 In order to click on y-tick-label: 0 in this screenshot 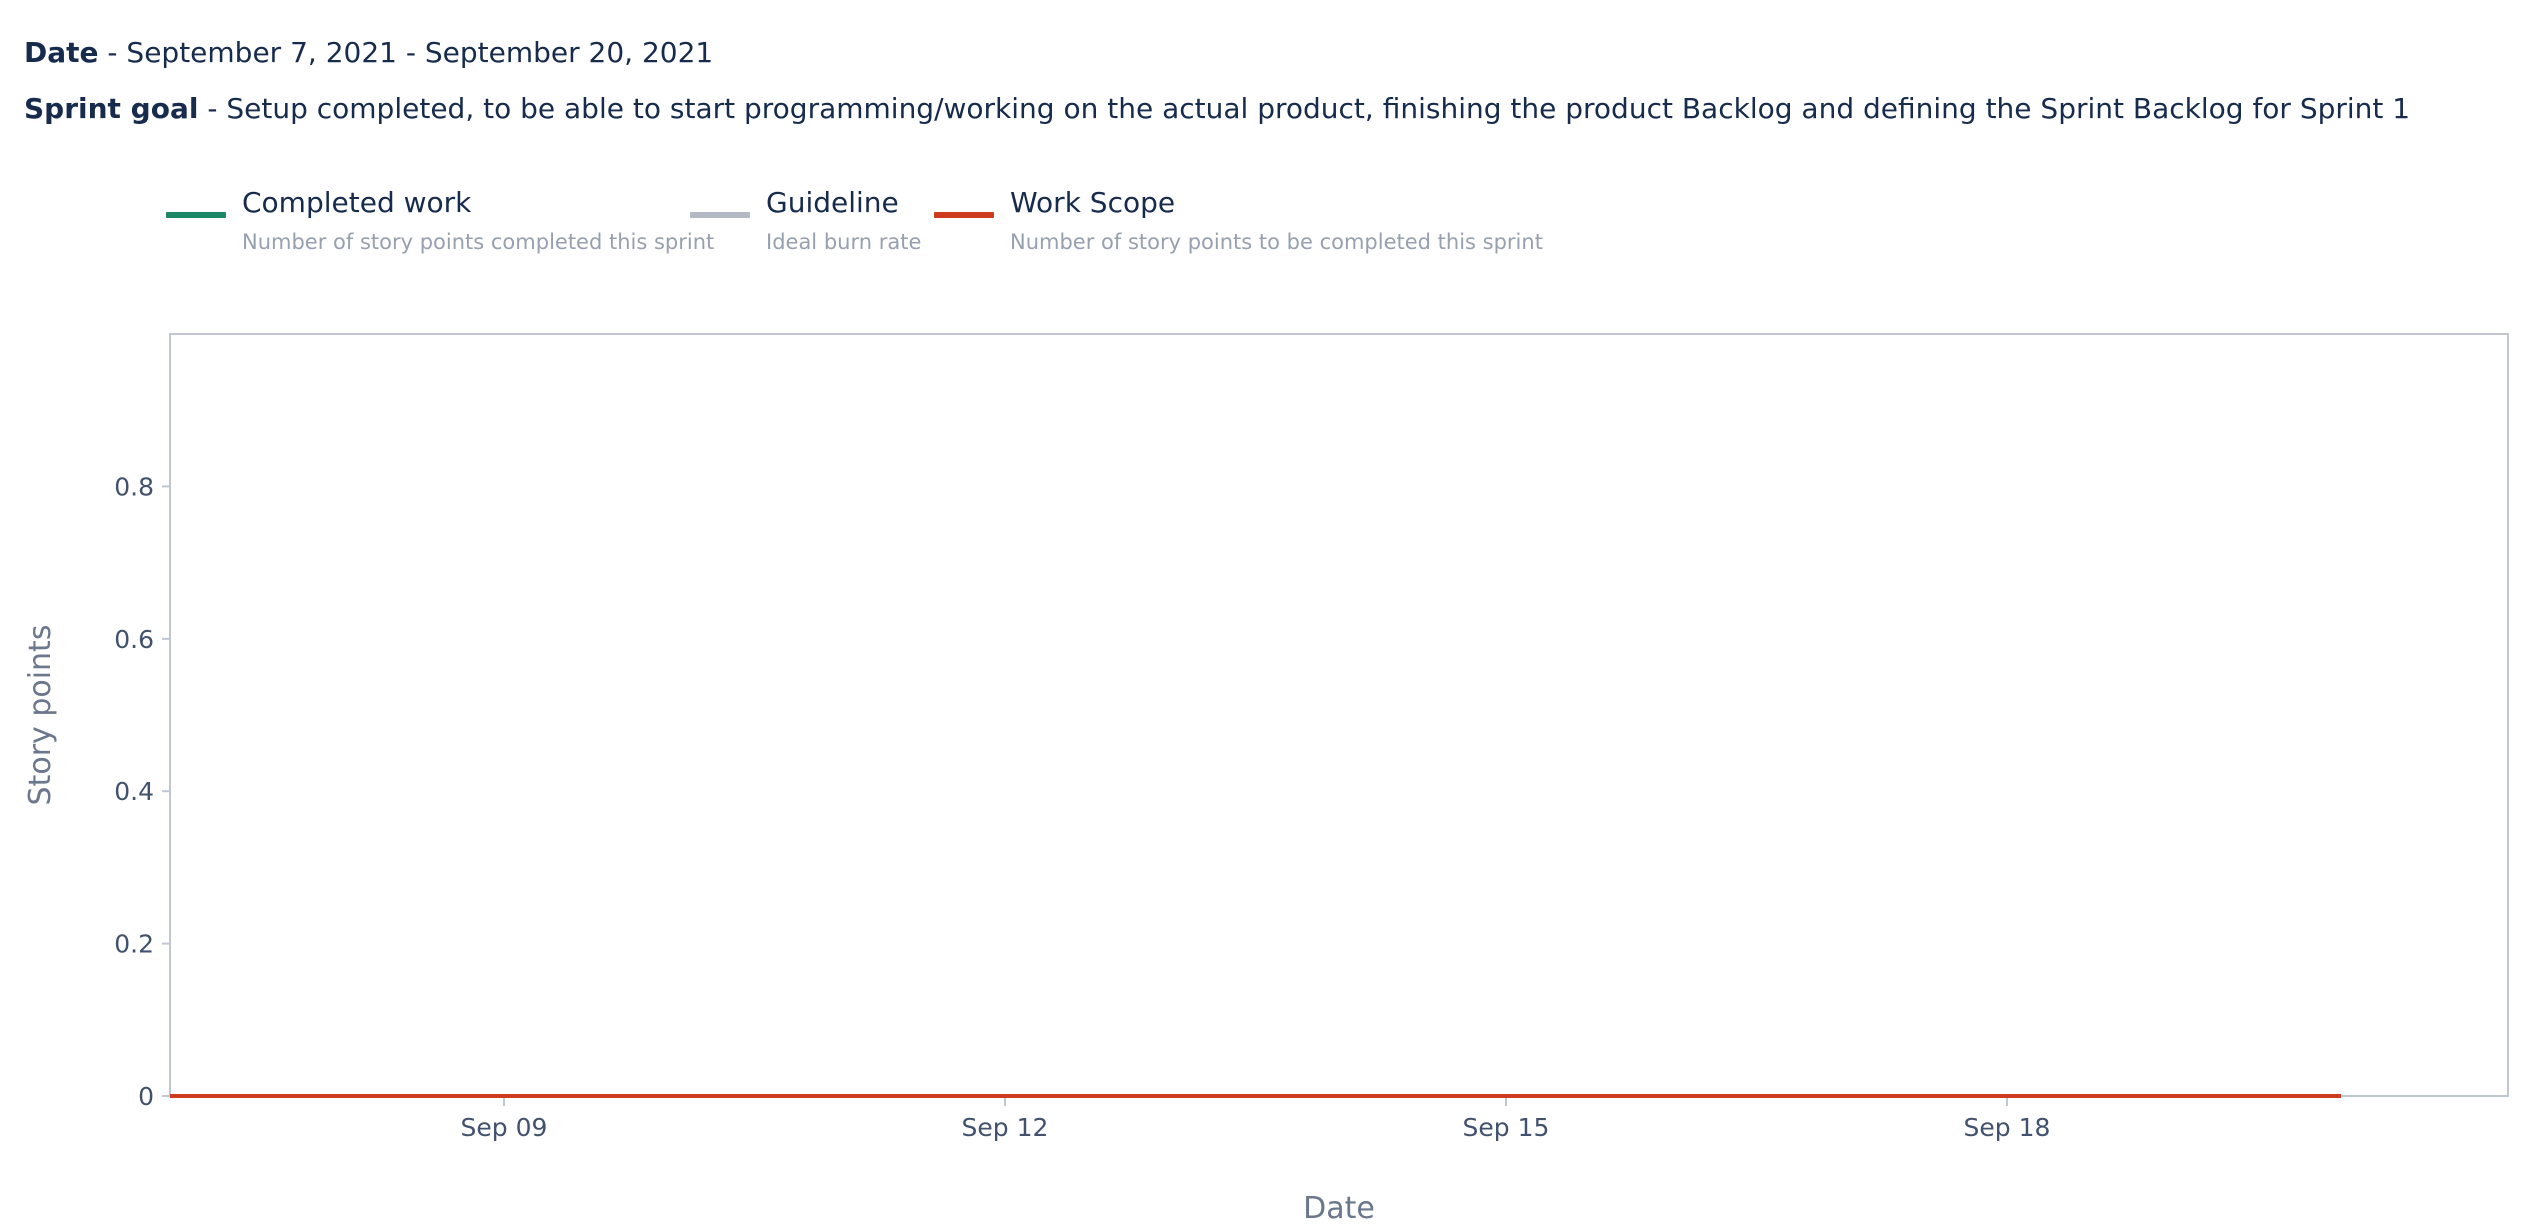, I will do `click(146, 1096)`.